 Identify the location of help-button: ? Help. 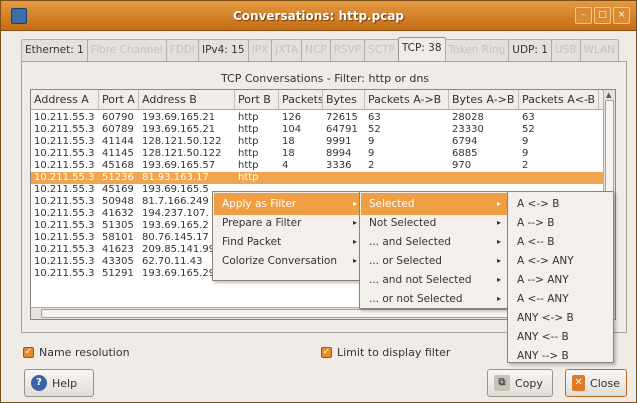
(59, 383).